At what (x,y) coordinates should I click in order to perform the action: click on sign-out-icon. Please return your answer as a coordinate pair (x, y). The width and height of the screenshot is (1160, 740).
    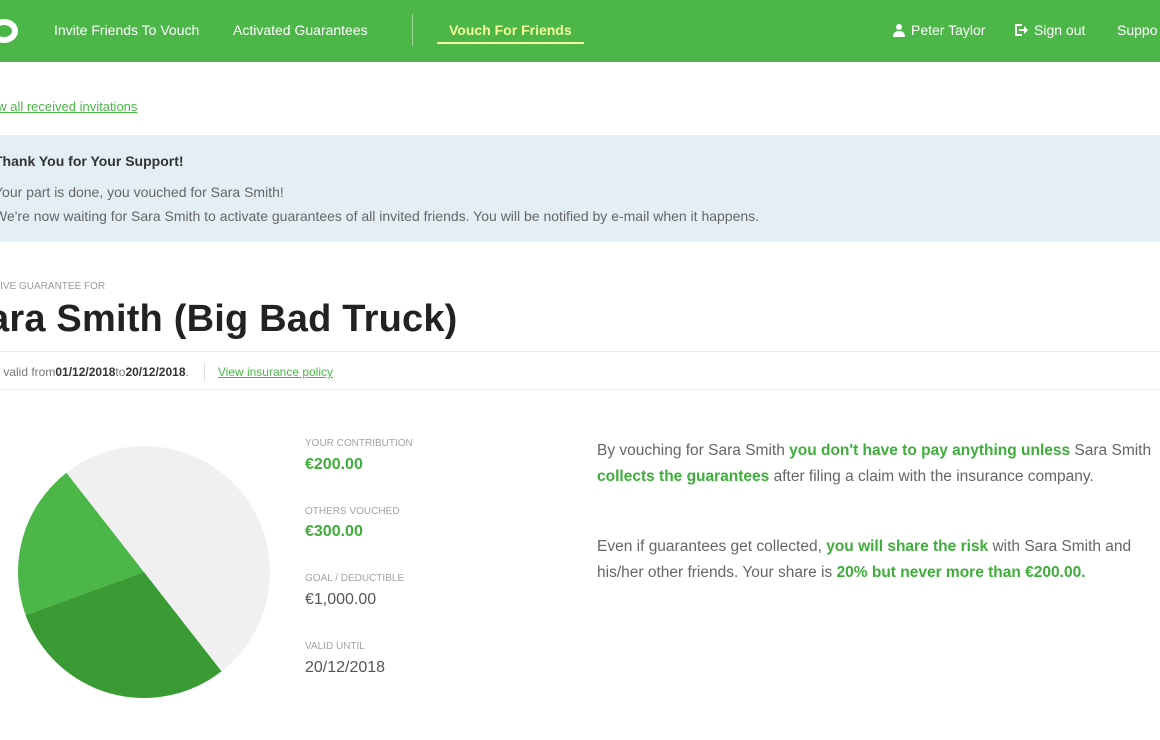
    Looking at the image, I should click on (1021, 30).